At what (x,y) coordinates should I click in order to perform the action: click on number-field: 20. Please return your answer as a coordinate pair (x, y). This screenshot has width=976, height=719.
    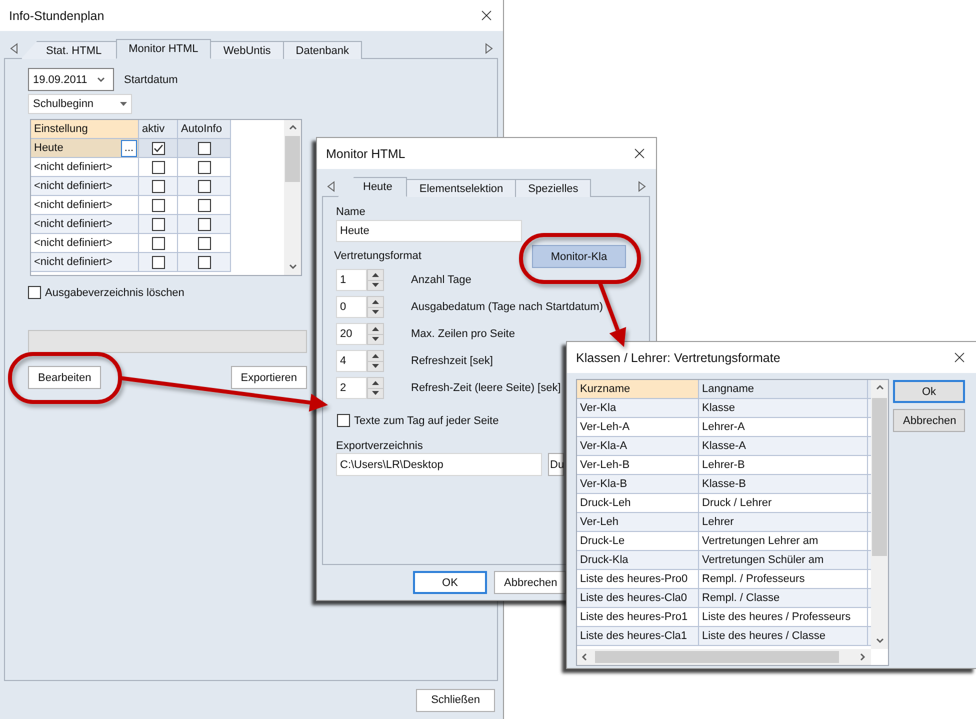
    Looking at the image, I should click on (351, 334).